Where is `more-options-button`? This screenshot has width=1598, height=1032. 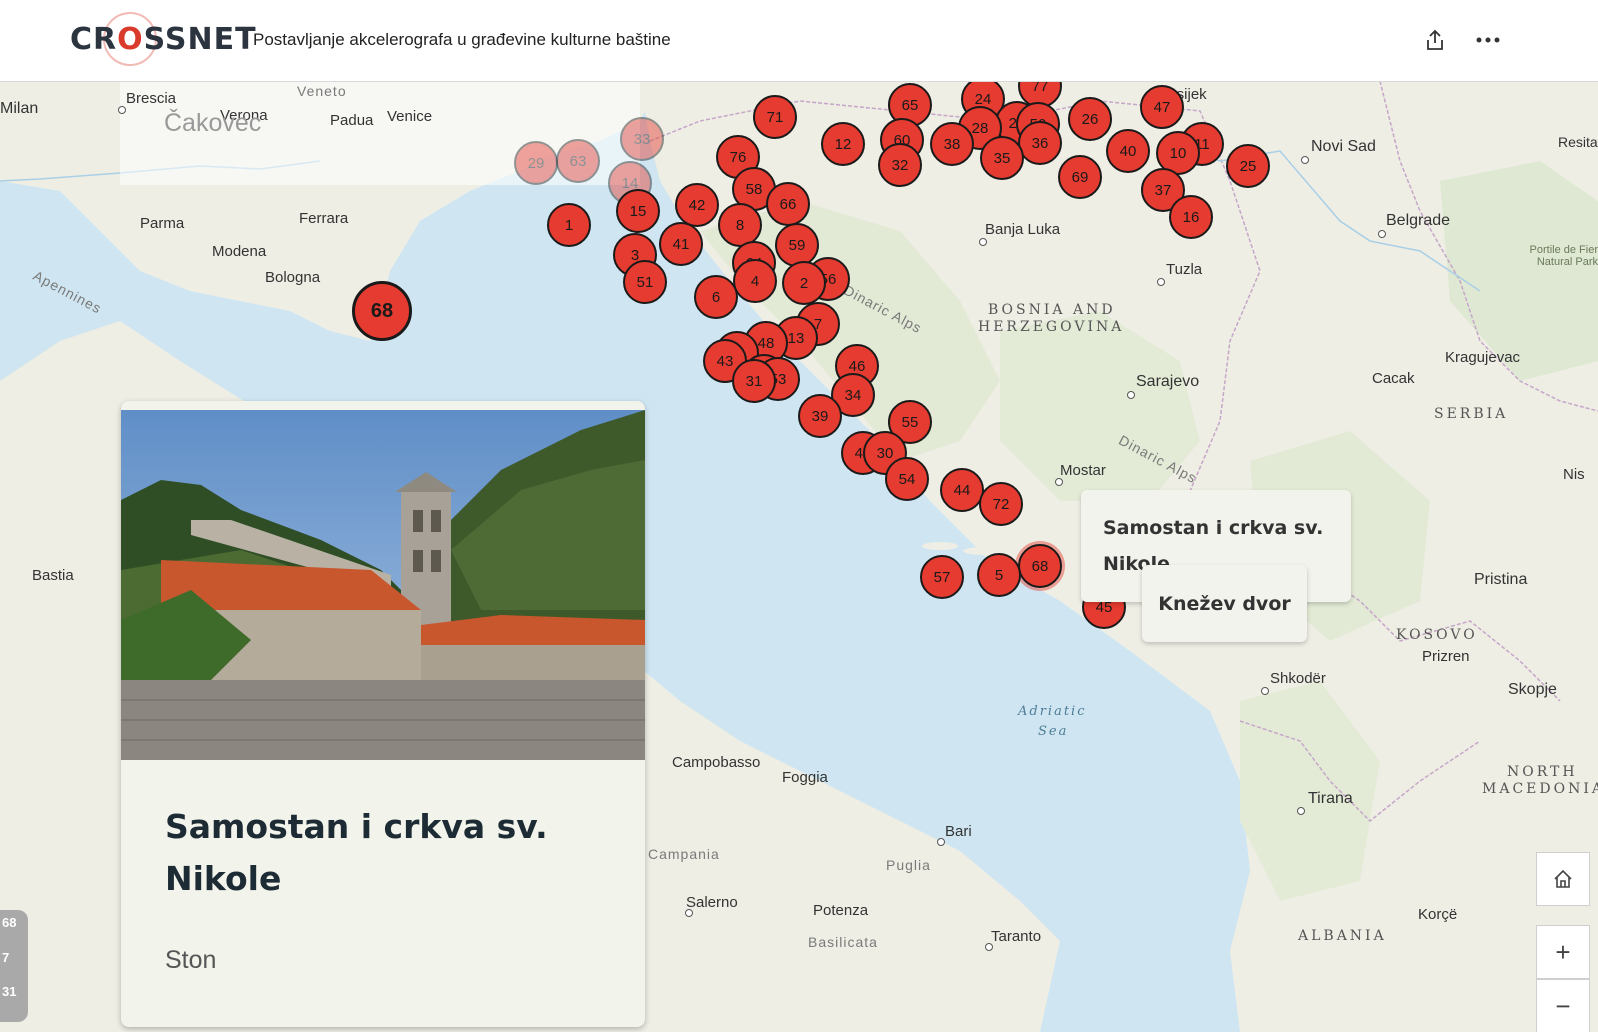
more-options-button is located at coordinates (1488, 40).